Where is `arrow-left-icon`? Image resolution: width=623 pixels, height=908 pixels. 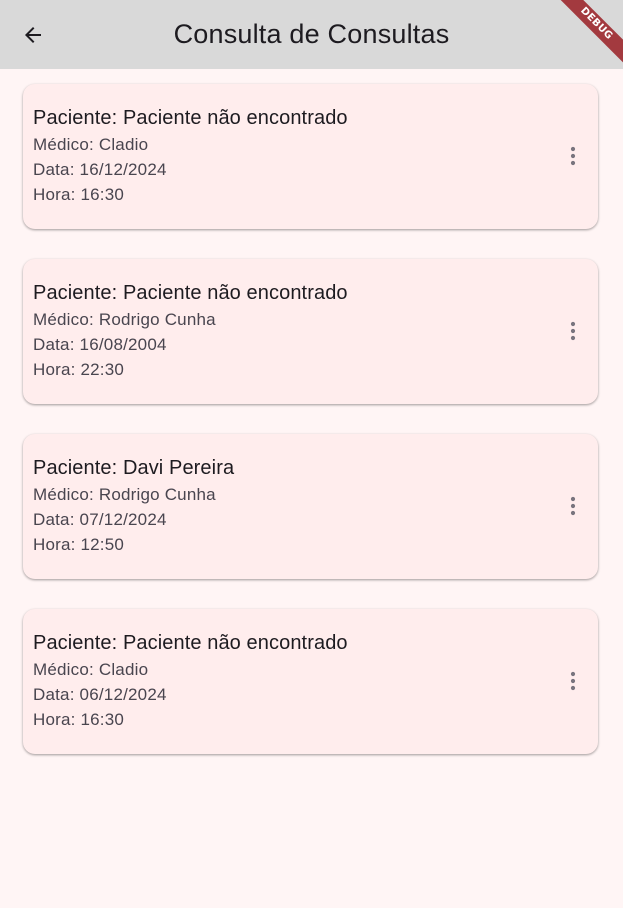 arrow-left-icon is located at coordinates (33, 35).